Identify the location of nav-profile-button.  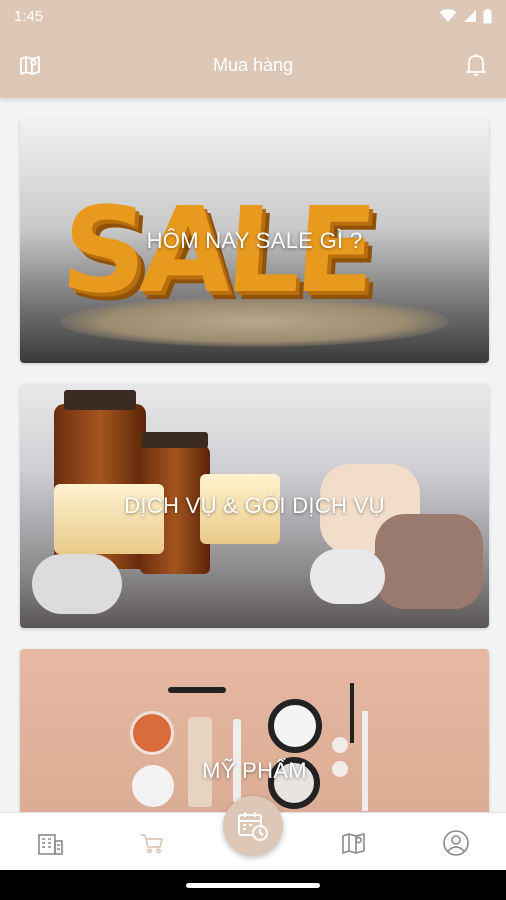
(456, 843).